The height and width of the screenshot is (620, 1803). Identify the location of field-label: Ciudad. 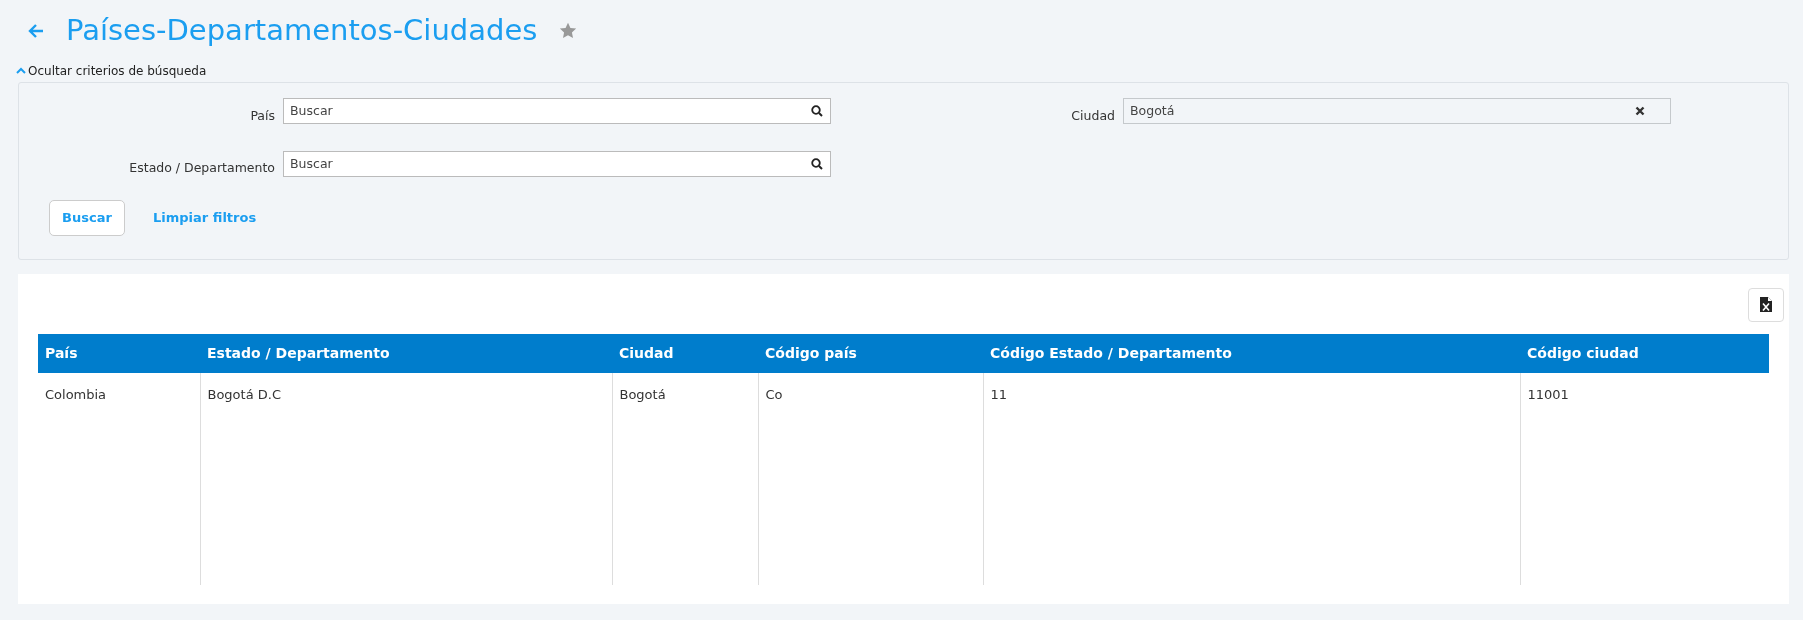
(1093, 115).